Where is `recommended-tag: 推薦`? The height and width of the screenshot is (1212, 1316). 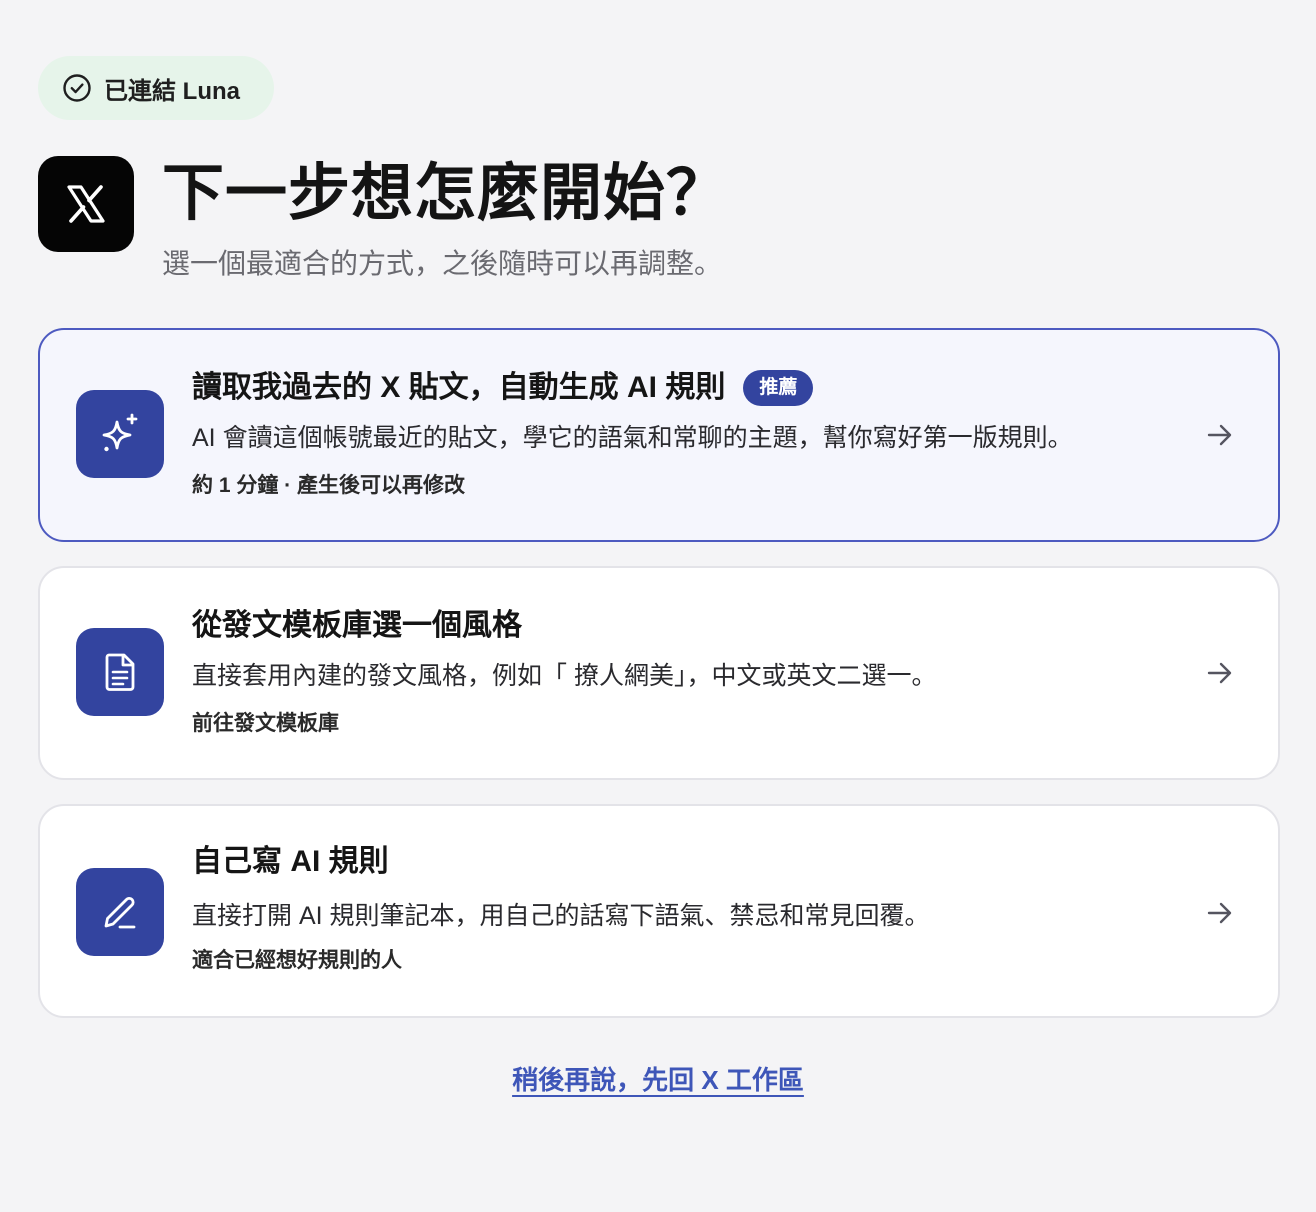 recommended-tag: 推薦 is located at coordinates (778, 388).